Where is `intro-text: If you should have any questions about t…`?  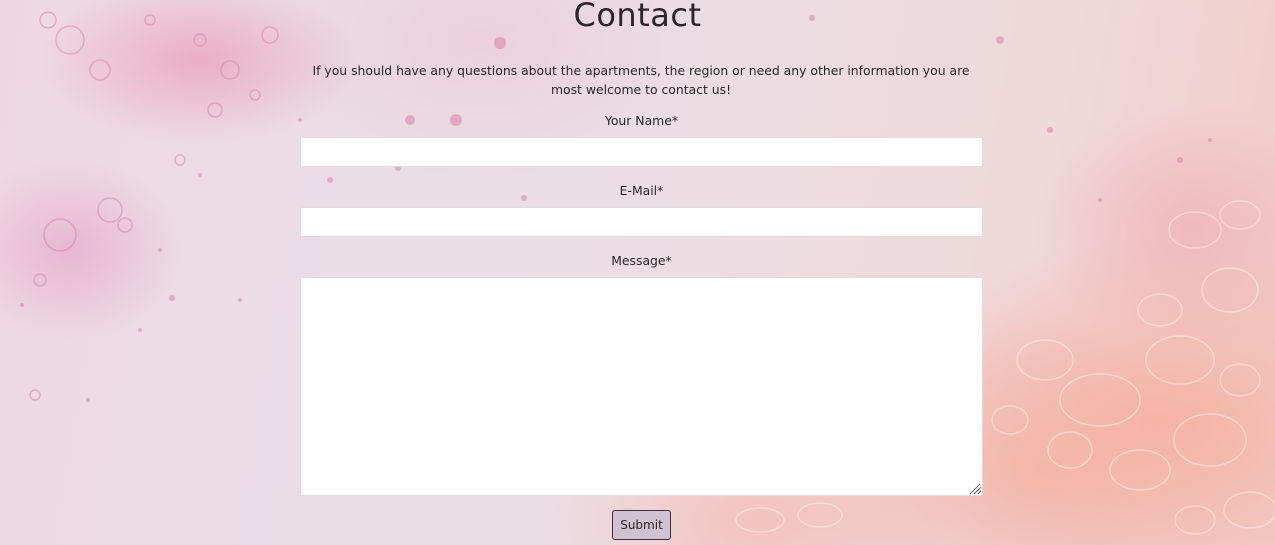
intro-text: If you should have any questions about t… is located at coordinates (641, 80).